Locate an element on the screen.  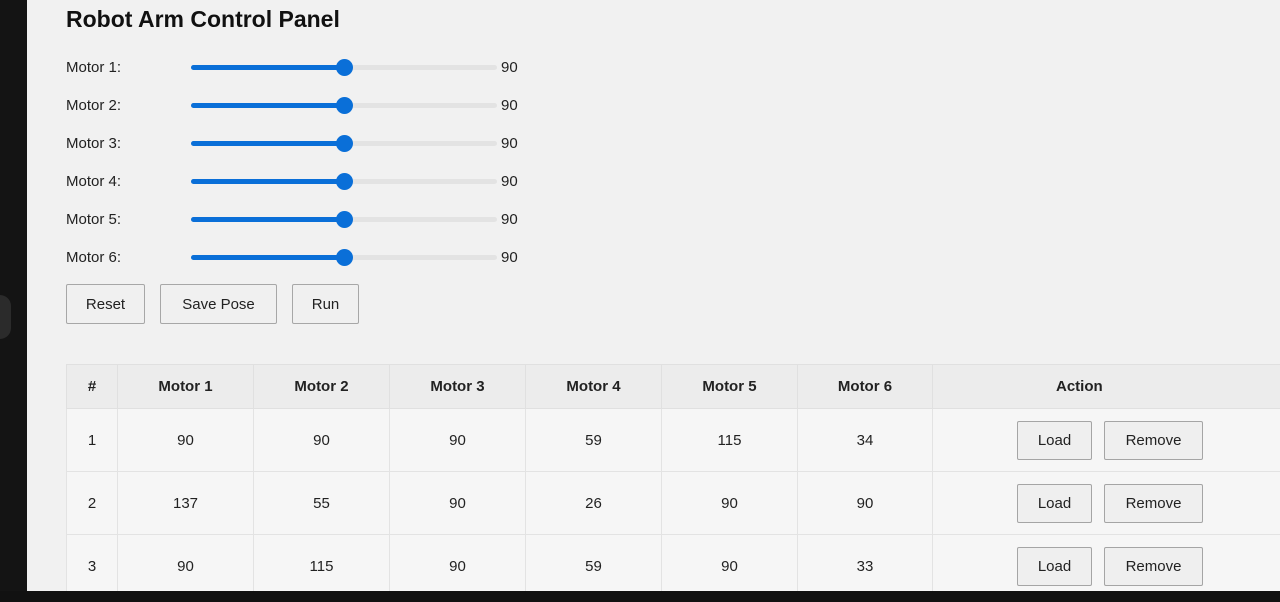
motor-row-2: Motor 2: 90 is located at coordinates (306, 106).